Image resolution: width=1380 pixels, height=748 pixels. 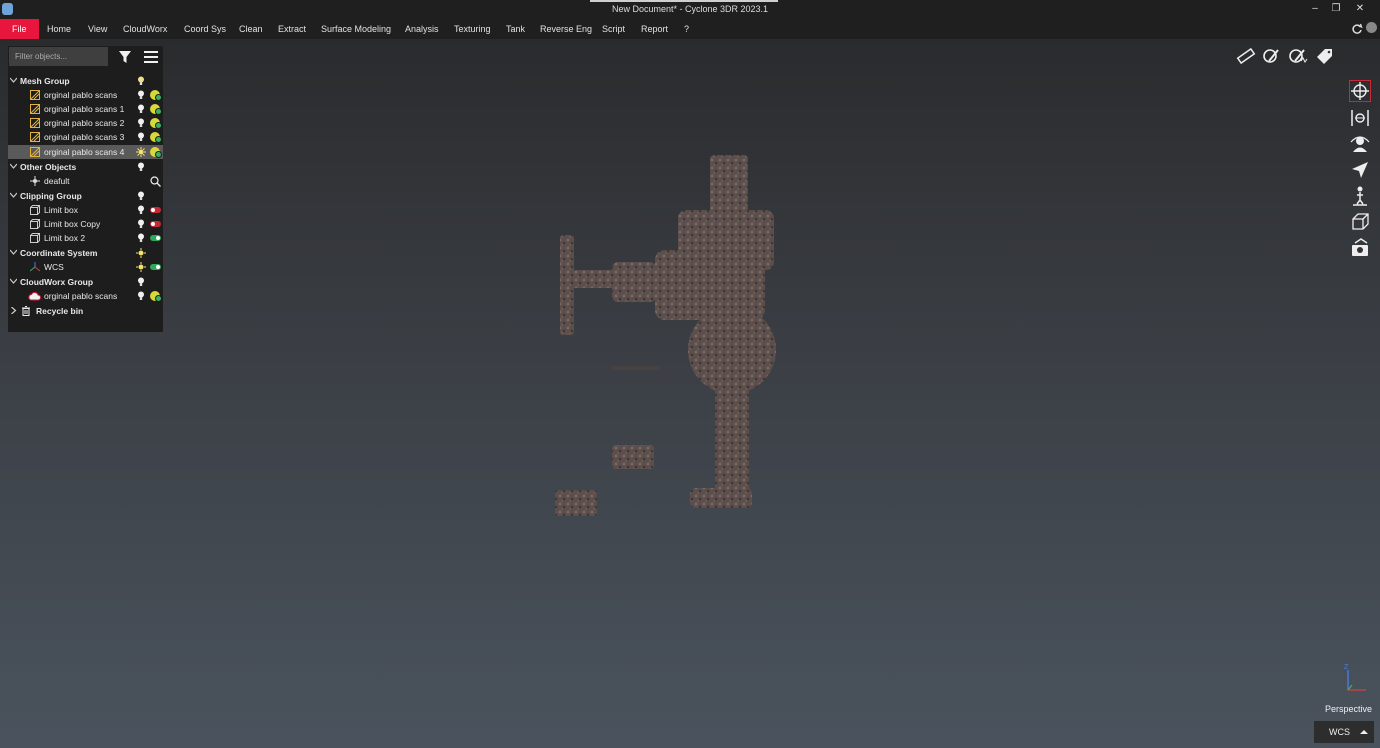 What do you see at coordinates (1371, 27) in the screenshot?
I see `help-bubble-icon` at bounding box center [1371, 27].